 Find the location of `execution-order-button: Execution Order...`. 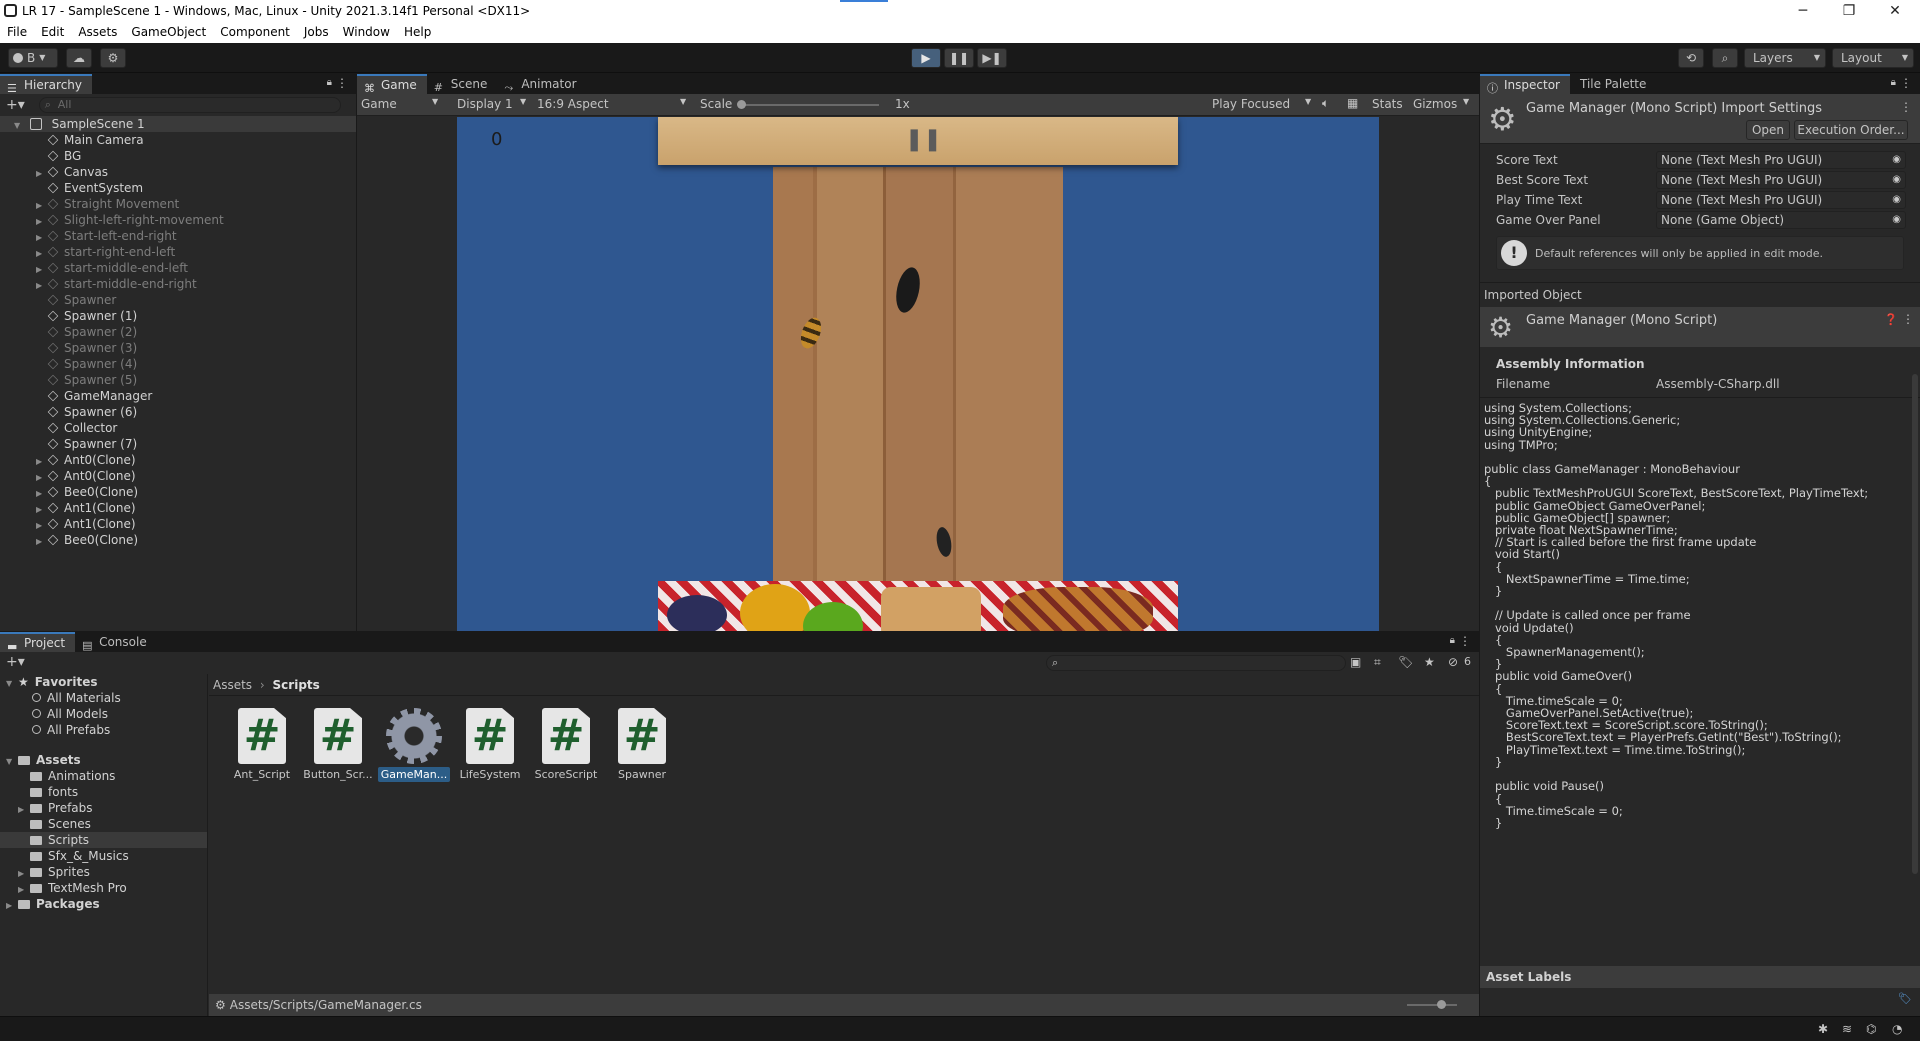

execution-order-button: Execution Order... is located at coordinates (1851, 130).